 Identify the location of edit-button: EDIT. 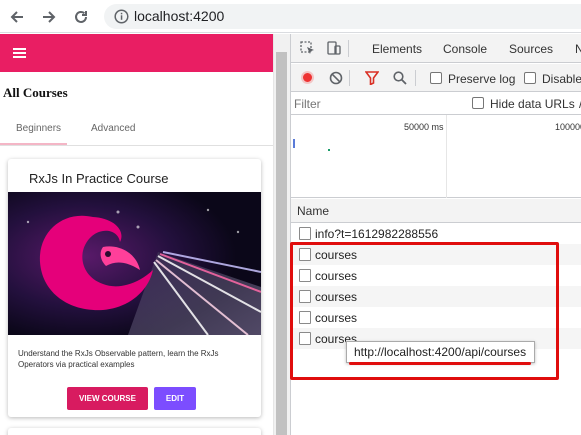
(175, 398).